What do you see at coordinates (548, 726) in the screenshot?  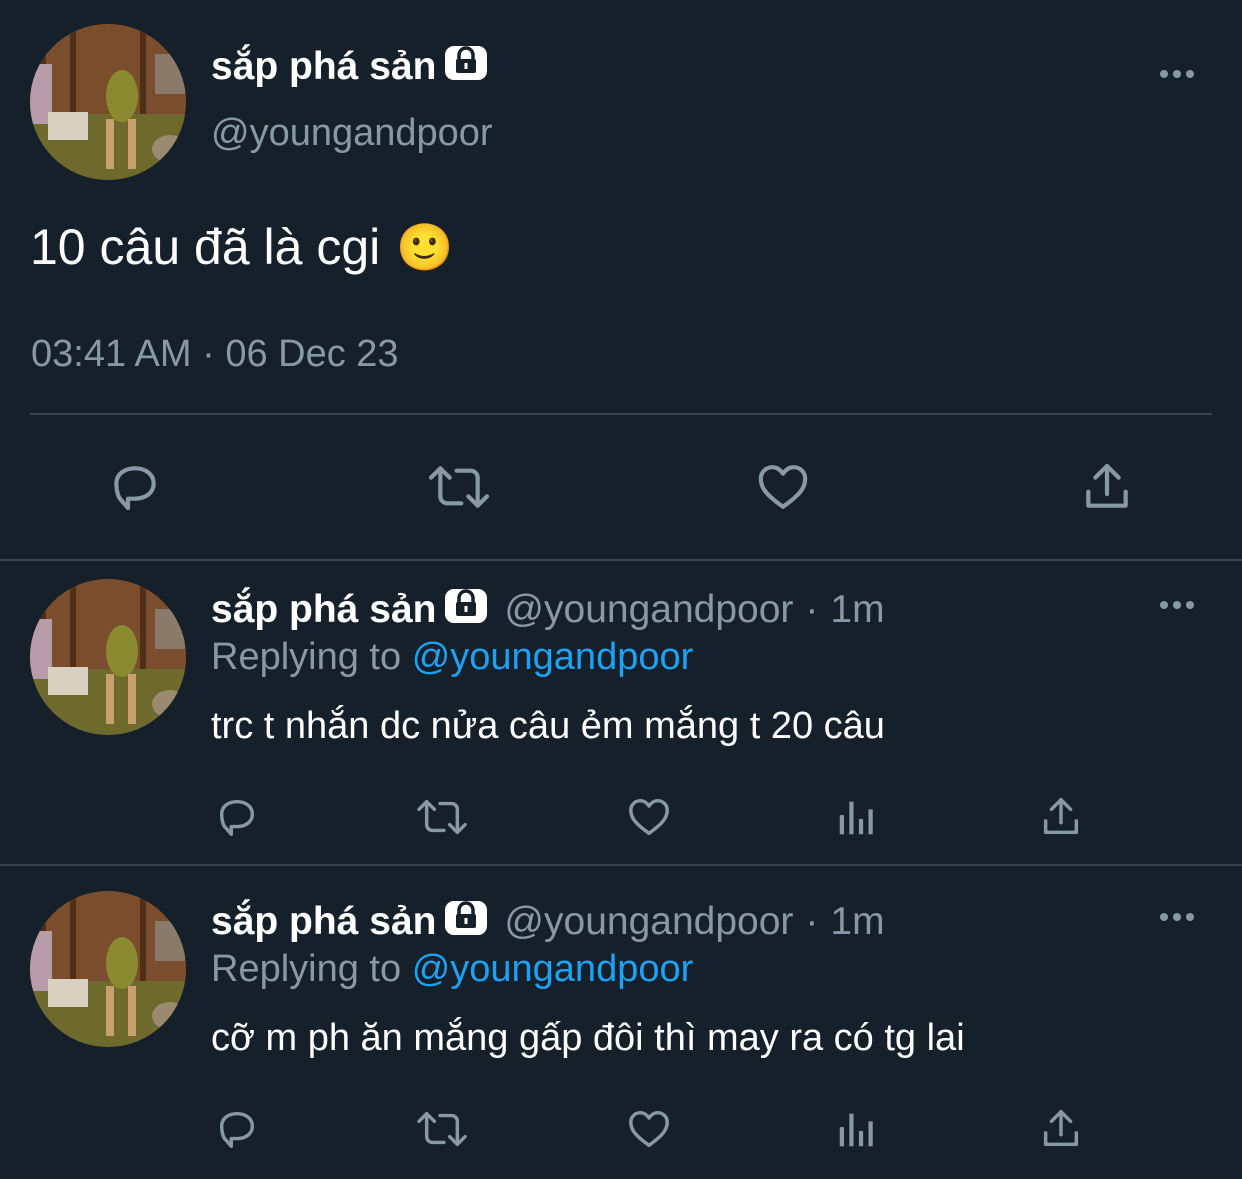 I see `reply-text: trc t nhắn dc nửa câu ẻm mắng t 20 câu` at bounding box center [548, 726].